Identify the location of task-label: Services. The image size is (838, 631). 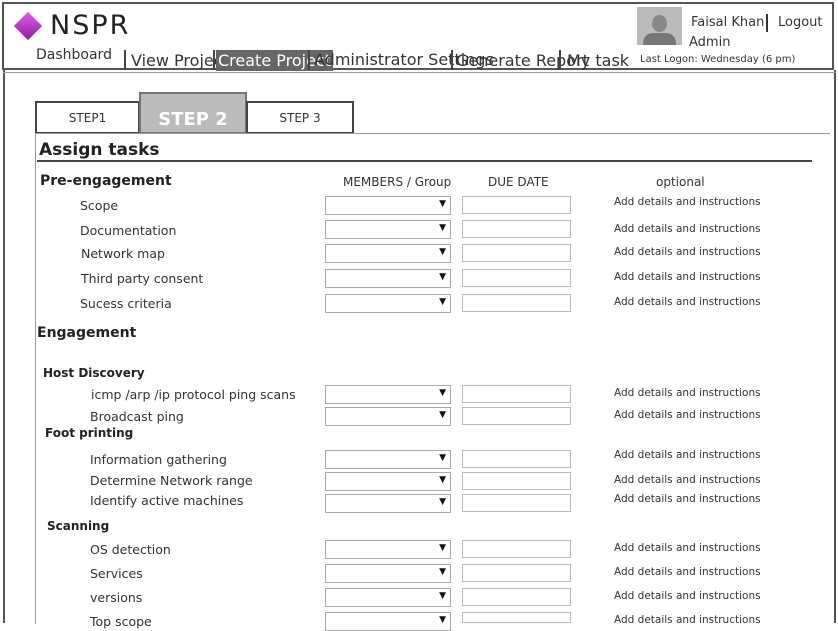
(116, 573).